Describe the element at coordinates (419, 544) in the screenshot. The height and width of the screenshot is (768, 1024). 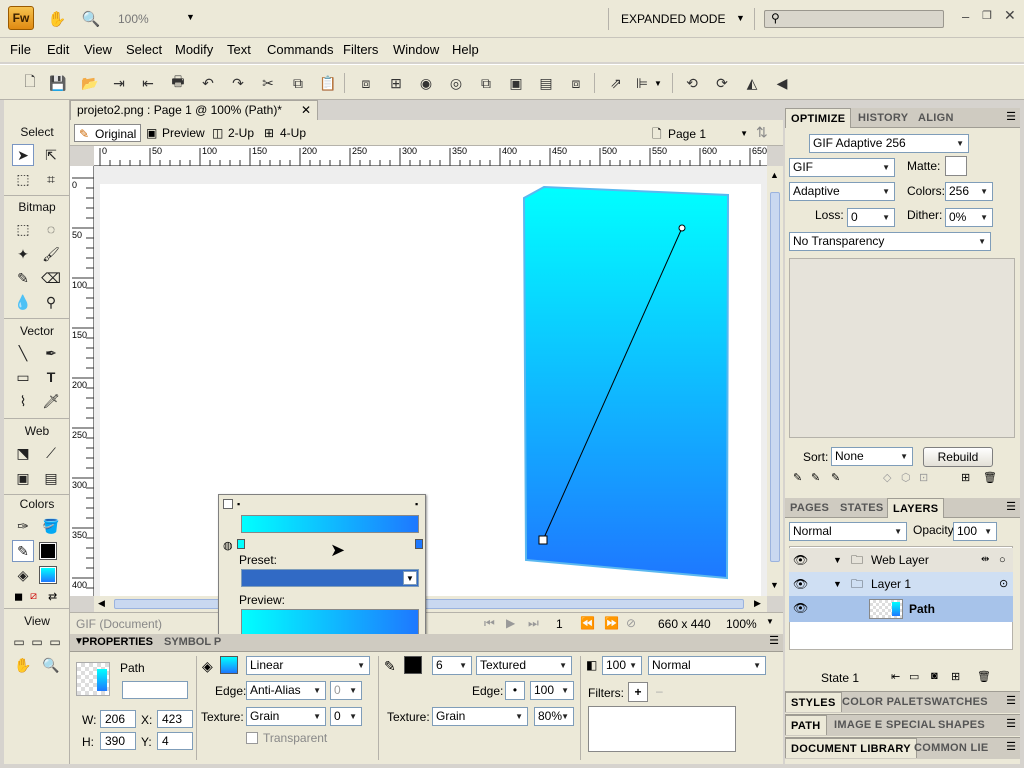
I see `color-stop-right` at that location.